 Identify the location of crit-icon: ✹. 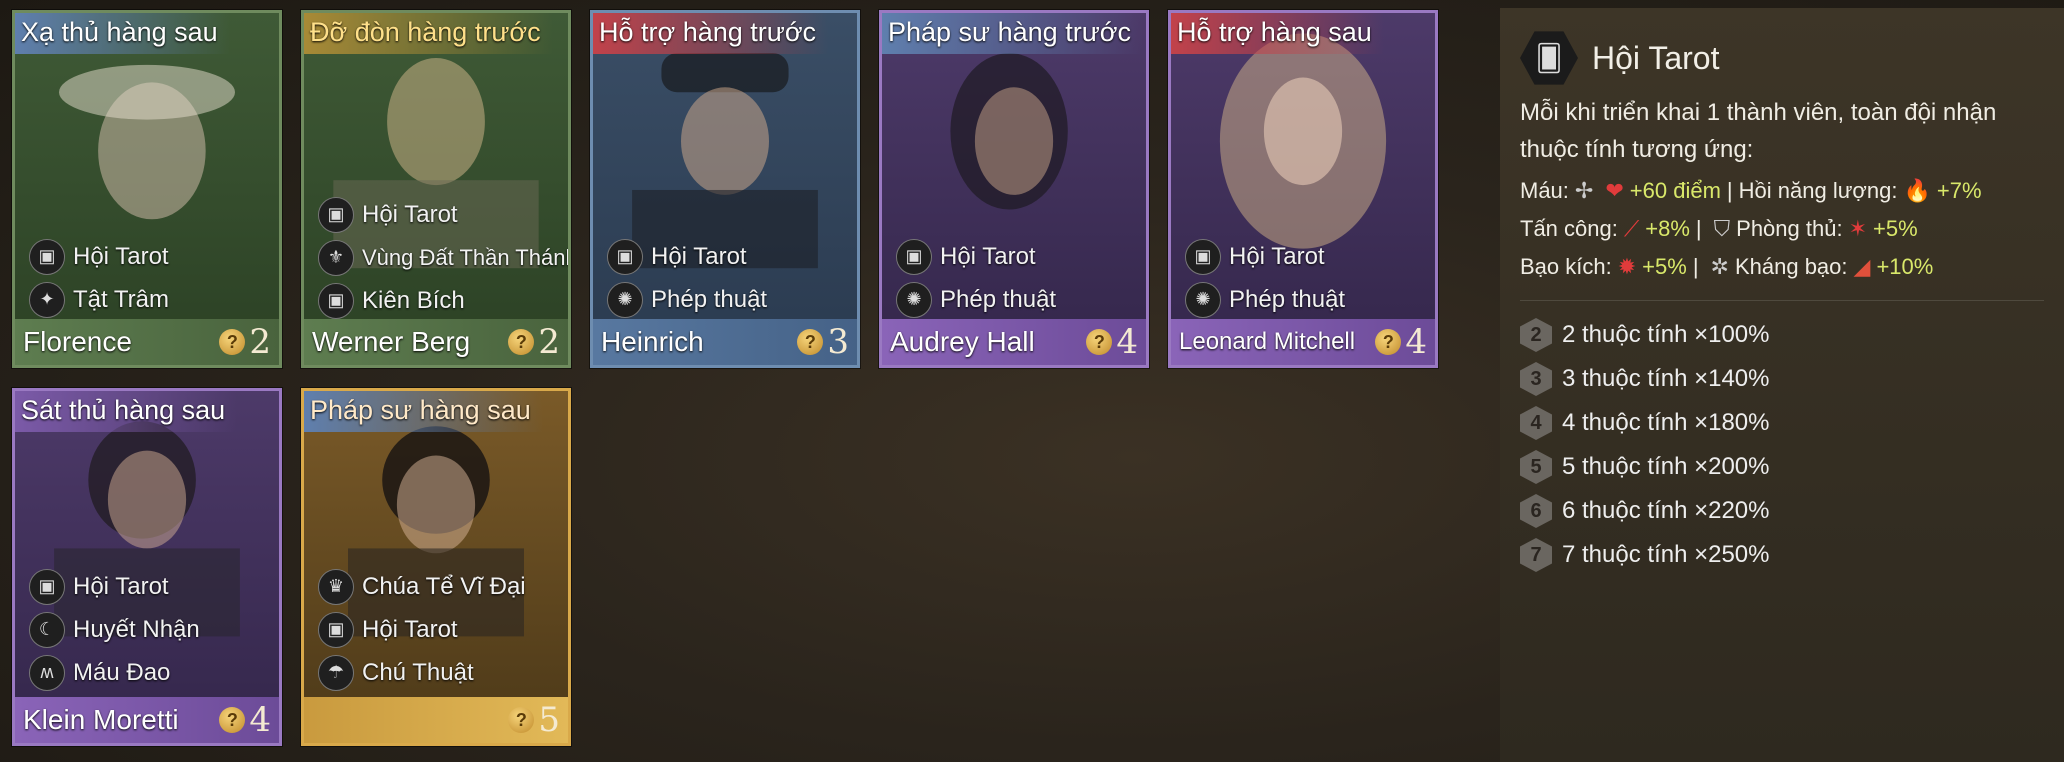
(1627, 266).